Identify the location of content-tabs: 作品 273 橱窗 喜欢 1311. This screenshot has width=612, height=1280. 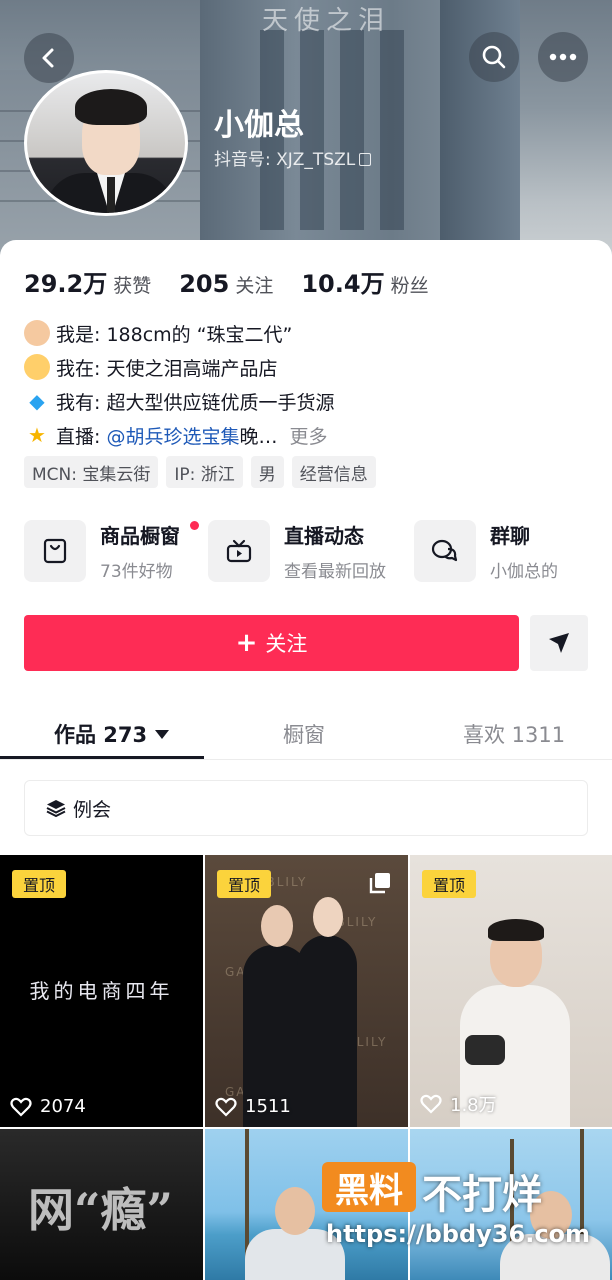
(306, 734).